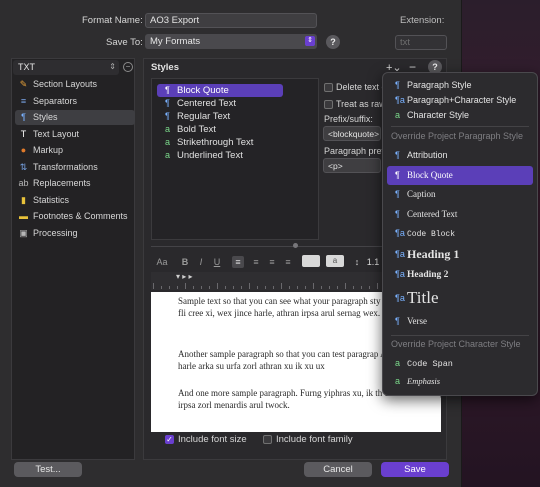 This screenshot has width=540, height=487. Describe the element at coordinates (348, 119) in the screenshot. I see `prefix-suffix-label: Prefix/suffix:` at that location.